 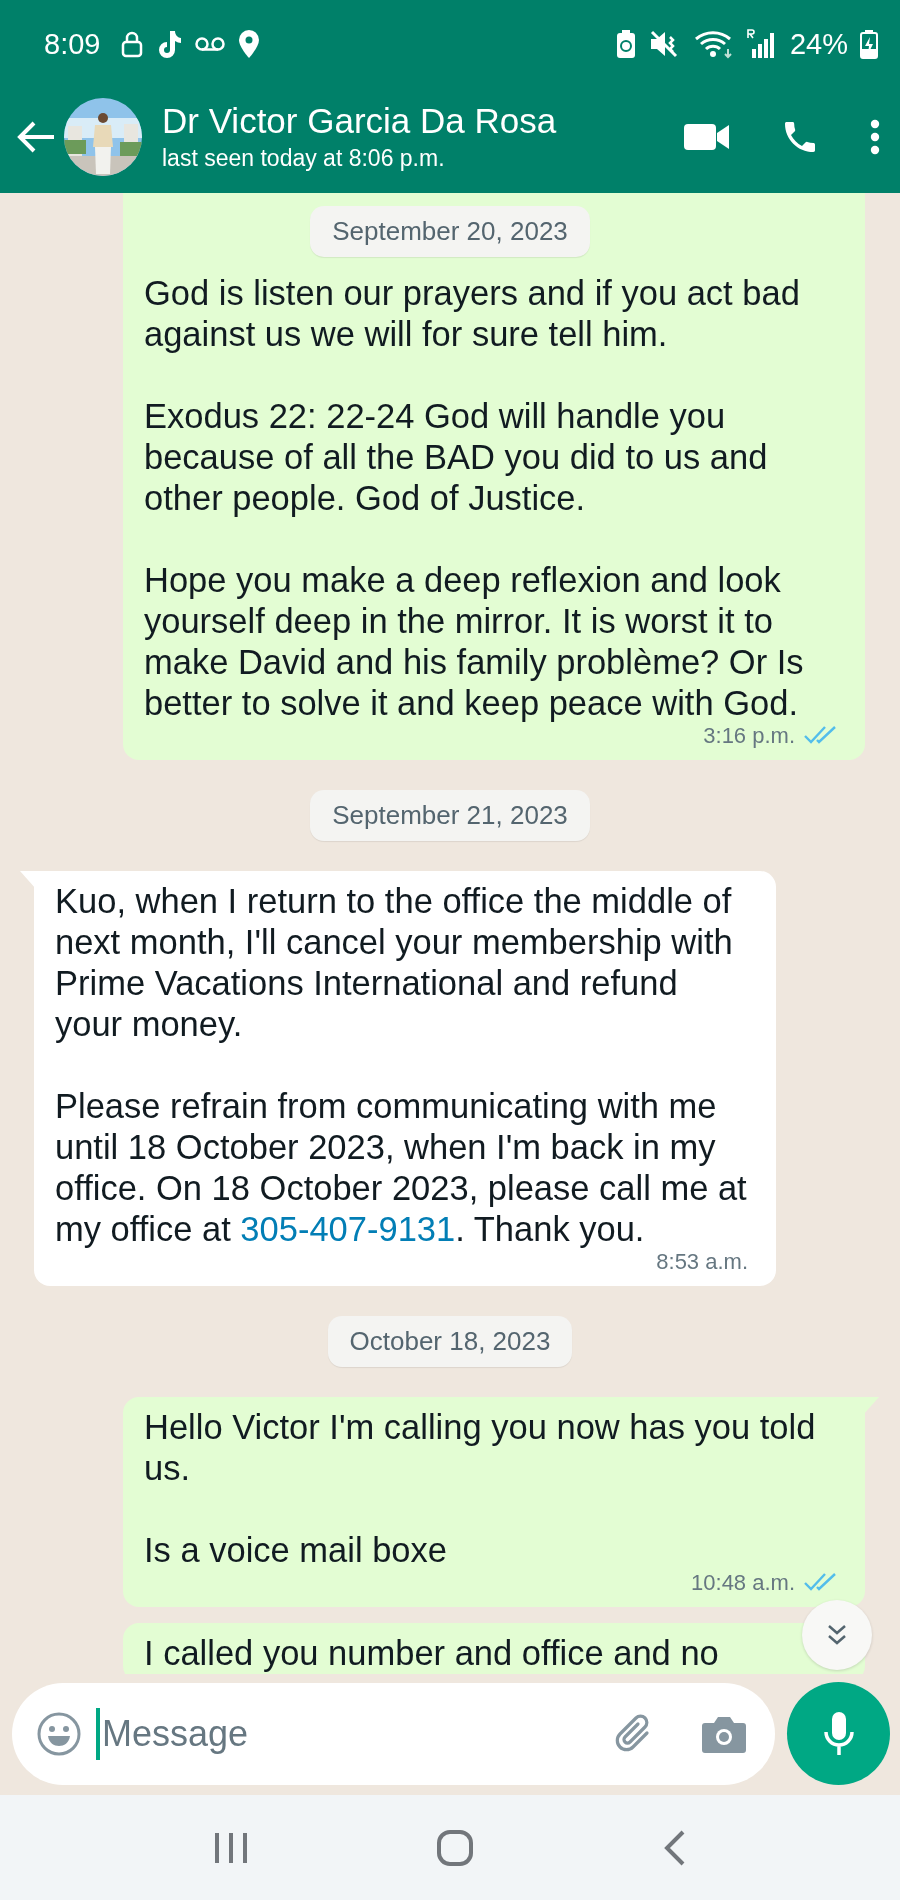 What do you see at coordinates (72, 44) in the screenshot?
I see `status-time: 8:09` at bounding box center [72, 44].